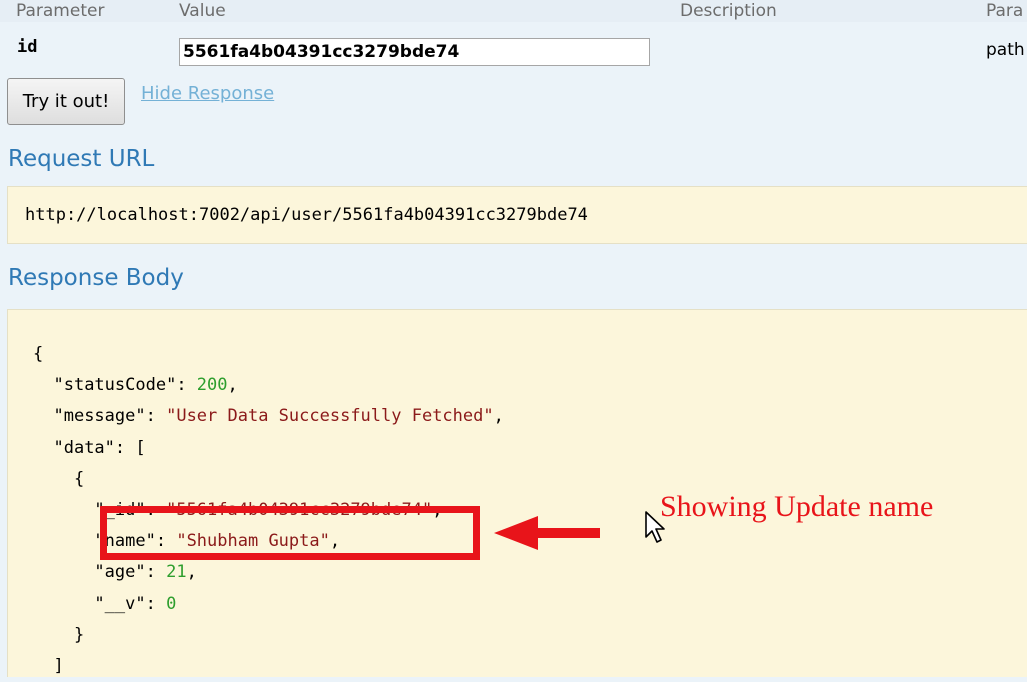 The image size is (1027, 682). Describe the element at coordinates (27, 47) in the screenshot. I see `parameter-name: id` at that location.